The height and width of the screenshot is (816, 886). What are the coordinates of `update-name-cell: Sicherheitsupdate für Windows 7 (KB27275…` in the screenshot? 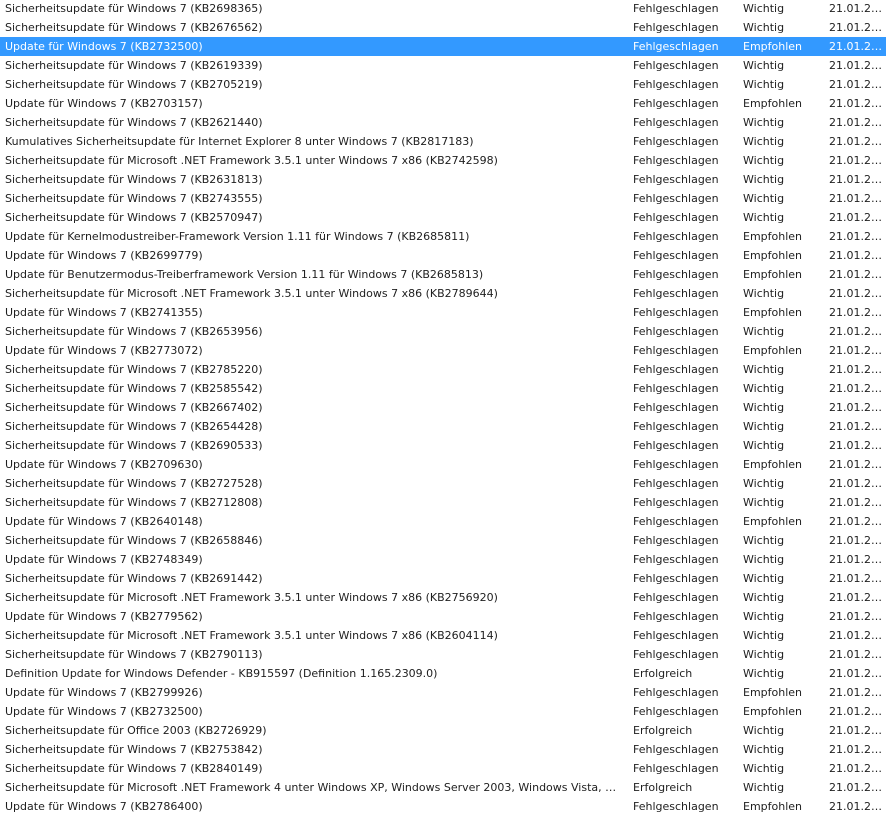 It's located at (134, 483).